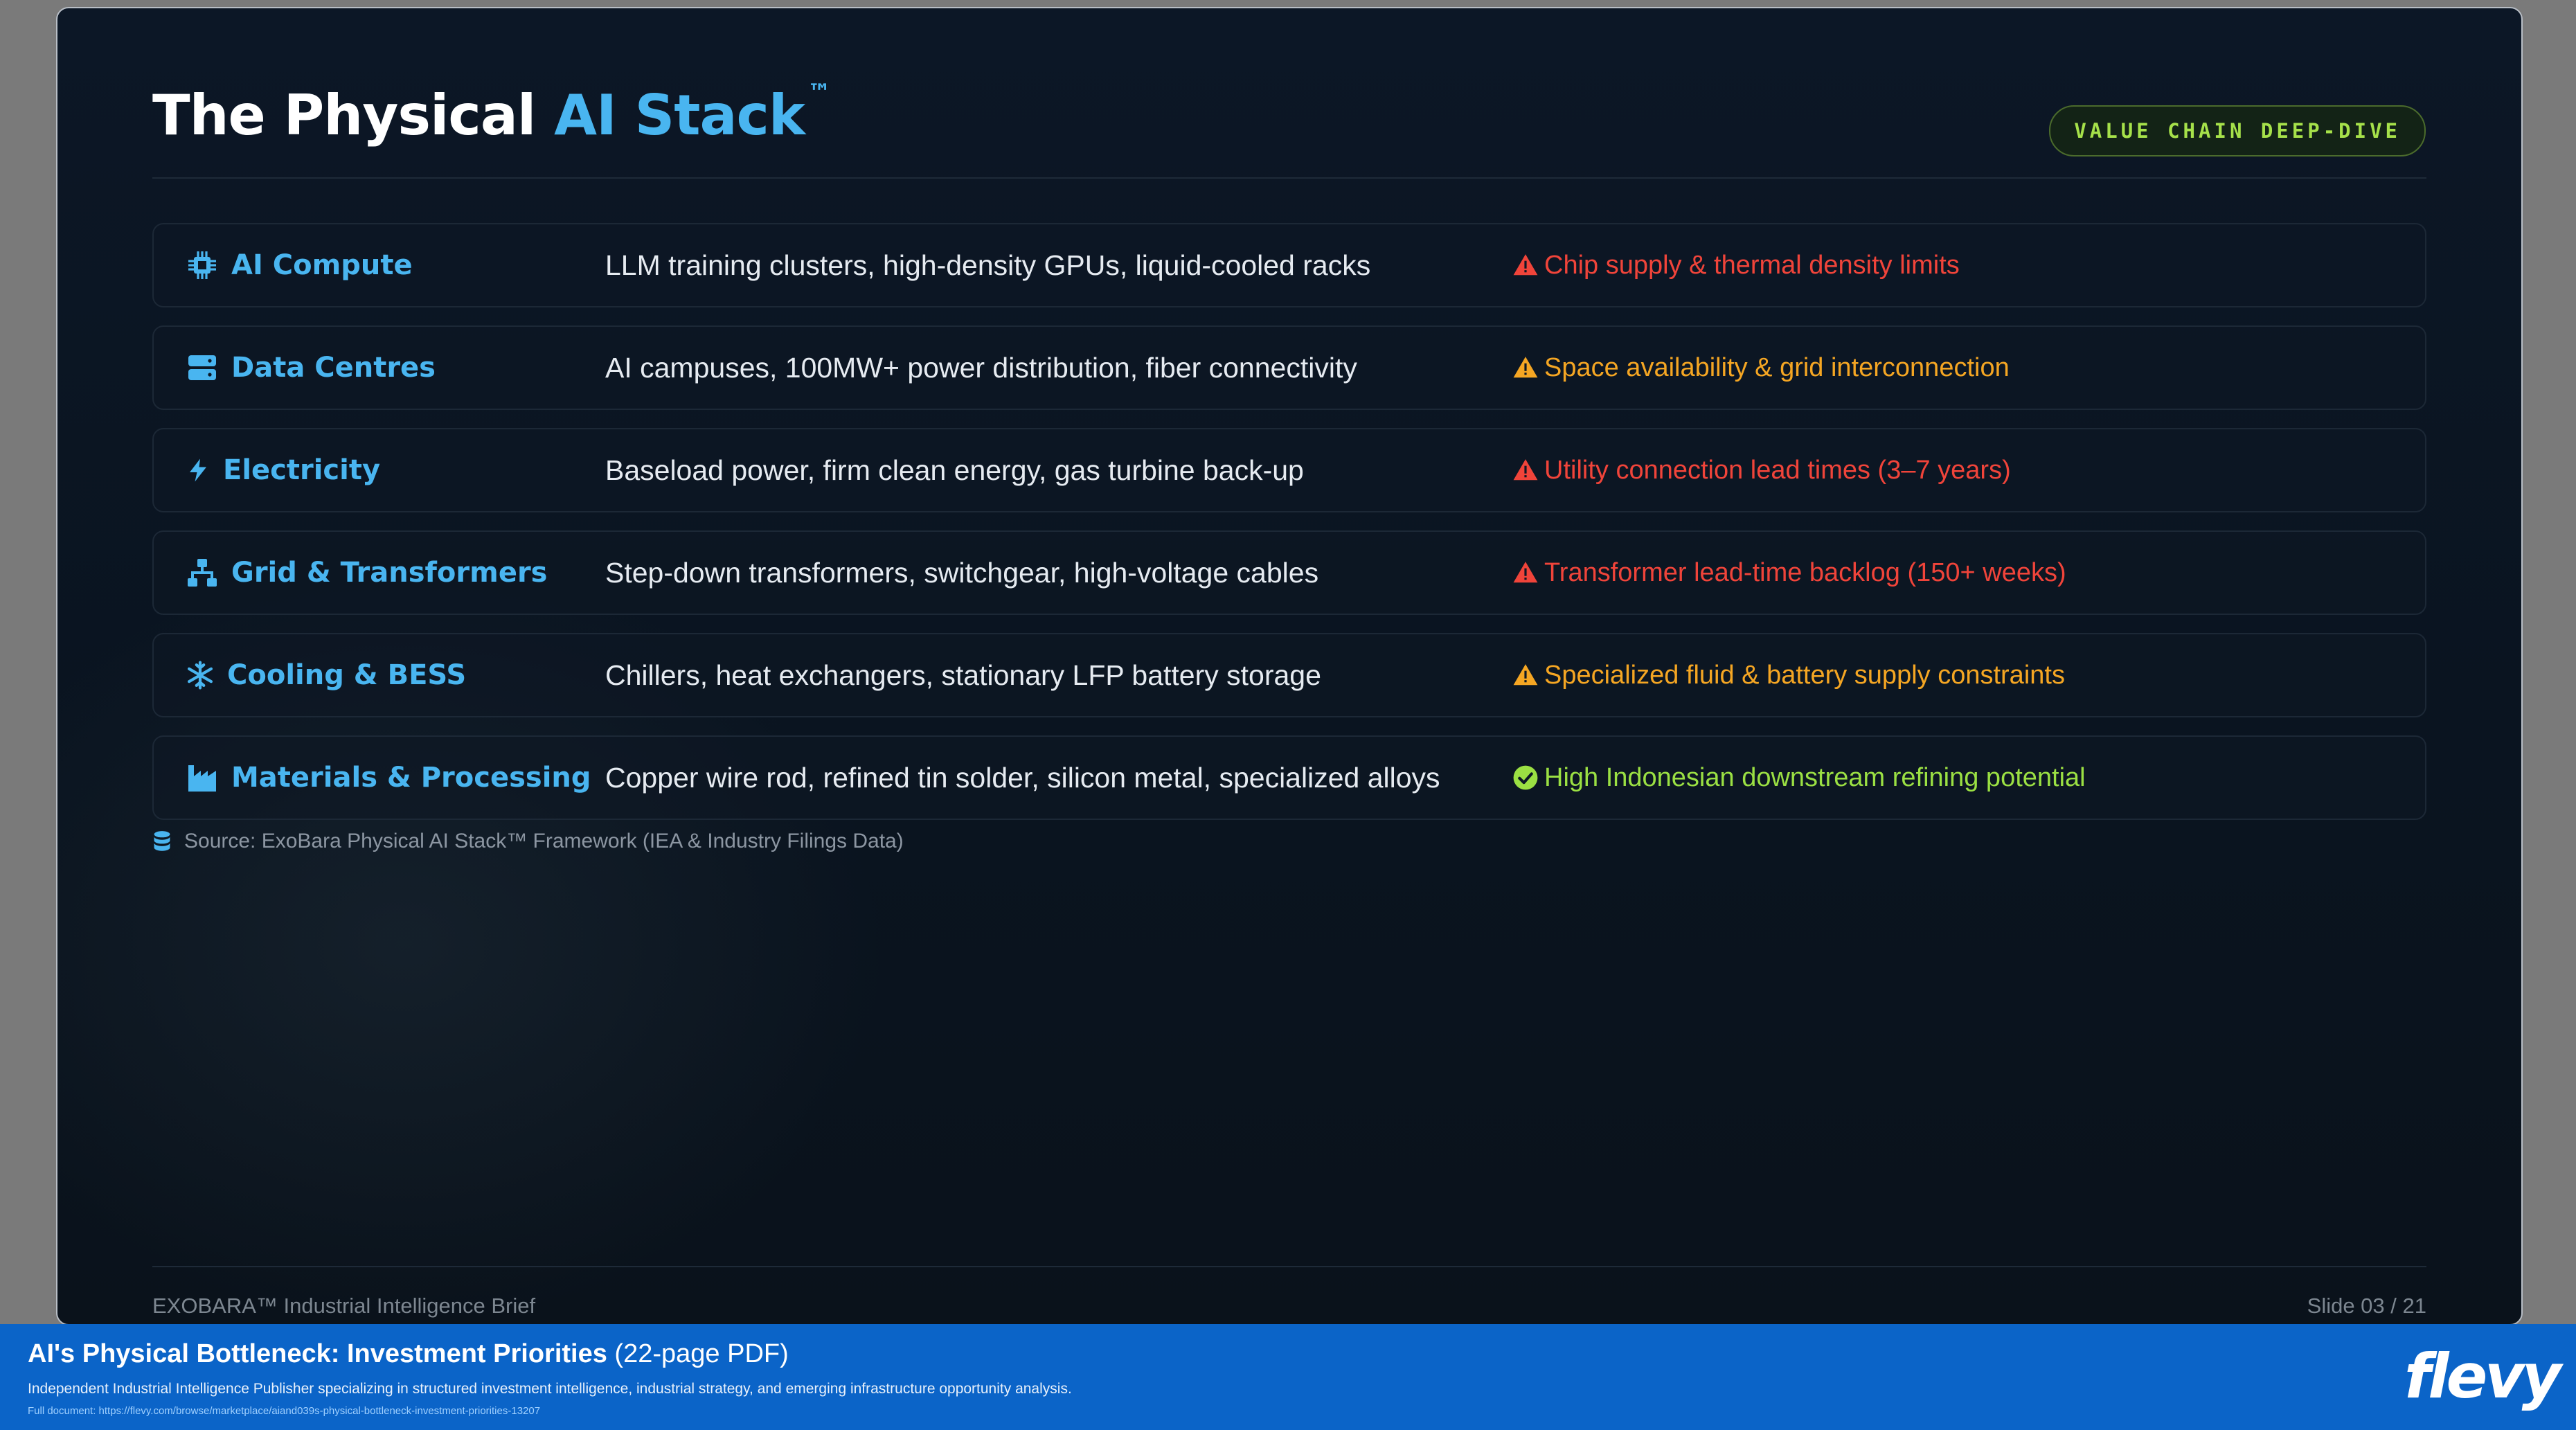  Describe the element at coordinates (389, 573) in the screenshot. I see `category-label: Grid & Transformers` at that location.